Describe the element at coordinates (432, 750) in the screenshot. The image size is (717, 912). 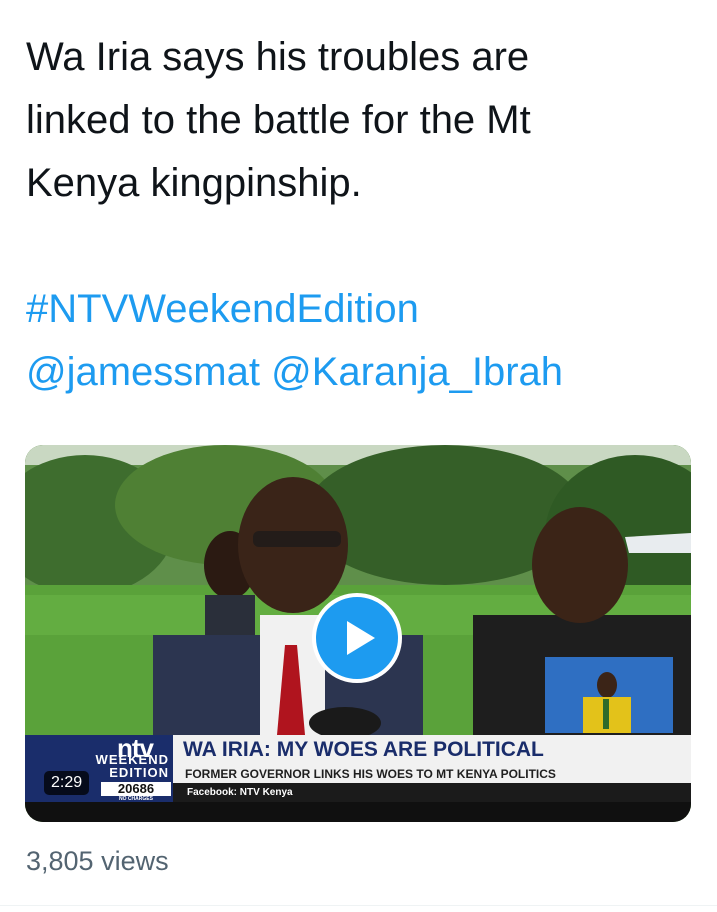
I see `video-headline: WA IRIA: MY WOES ARE POLITICAL` at that location.